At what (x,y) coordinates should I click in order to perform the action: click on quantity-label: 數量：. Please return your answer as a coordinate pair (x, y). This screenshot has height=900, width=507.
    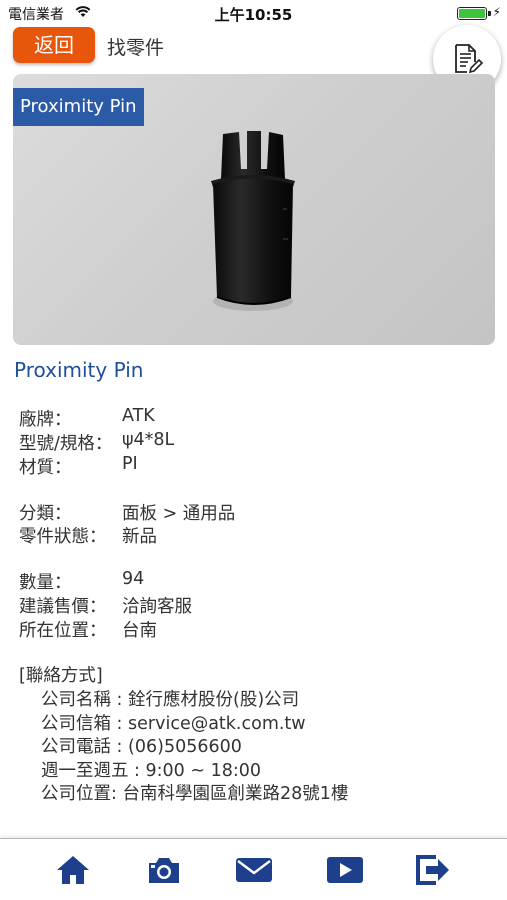
    Looking at the image, I should click on (45, 583).